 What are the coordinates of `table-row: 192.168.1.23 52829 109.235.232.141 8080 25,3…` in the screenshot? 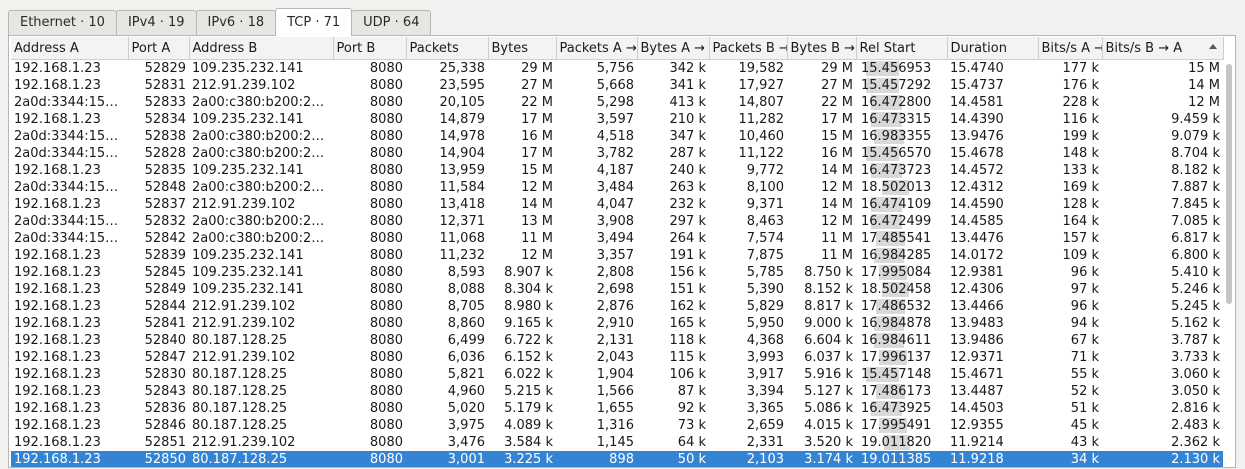 It's located at (617, 69).